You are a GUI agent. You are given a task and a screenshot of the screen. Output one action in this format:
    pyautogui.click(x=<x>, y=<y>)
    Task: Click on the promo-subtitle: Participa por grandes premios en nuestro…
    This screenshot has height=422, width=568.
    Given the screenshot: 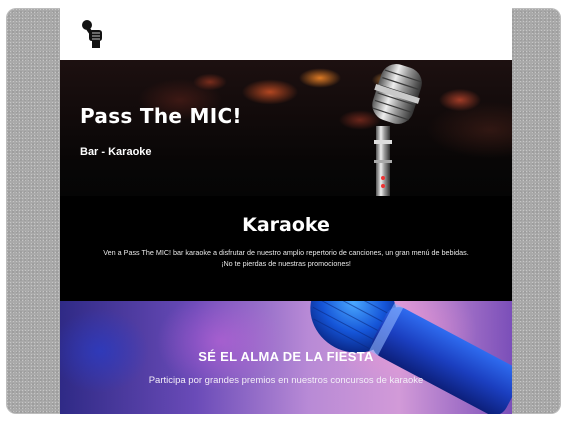 What is the action you would take?
    pyautogui.click(x=286, y=380)
    